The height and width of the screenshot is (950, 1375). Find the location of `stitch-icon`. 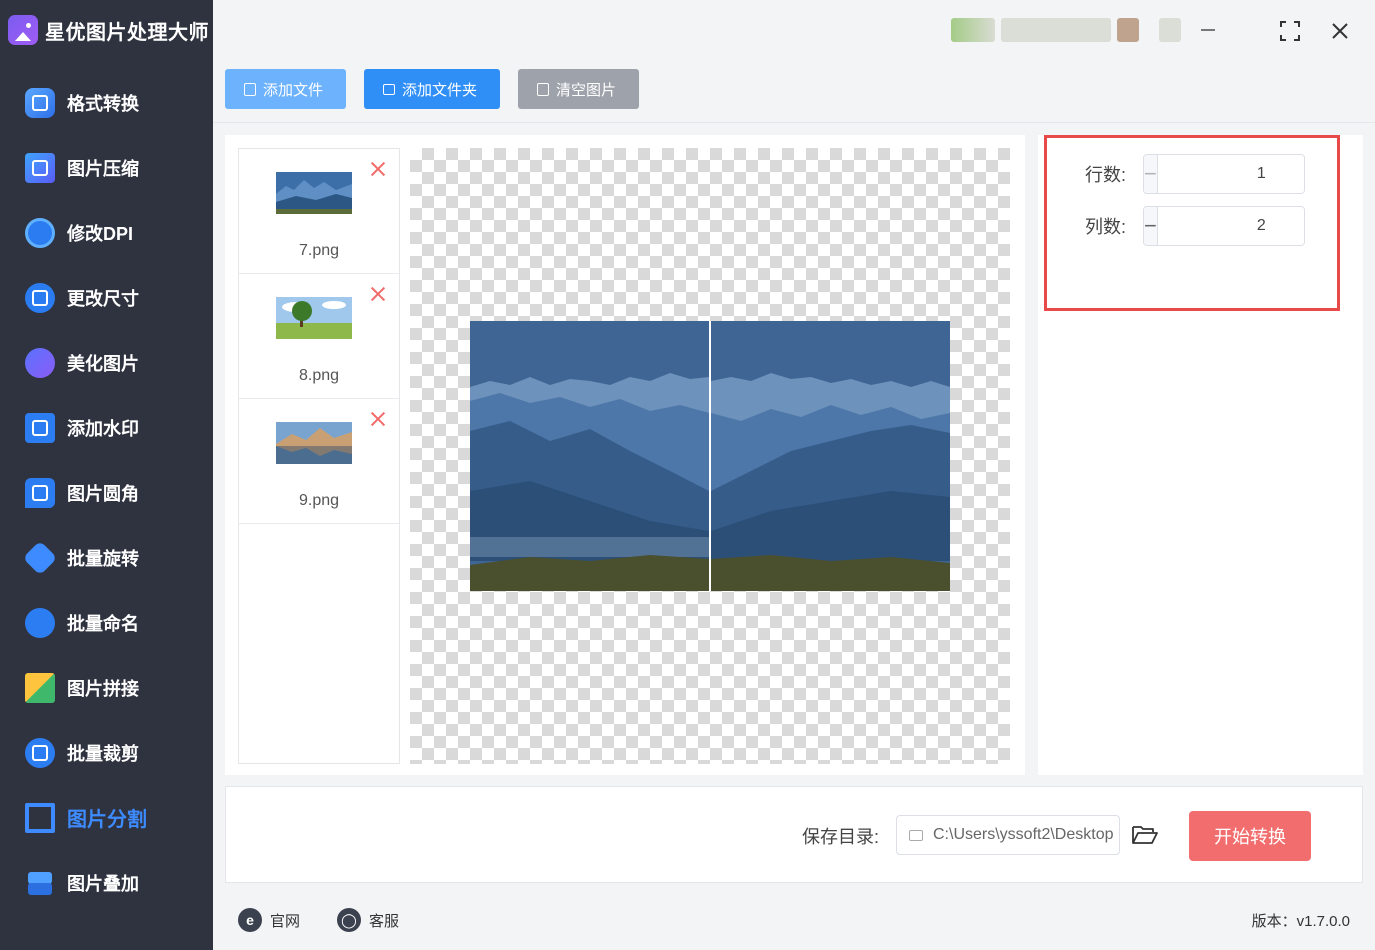

stitch-icon is located at coordinates (40, 687).